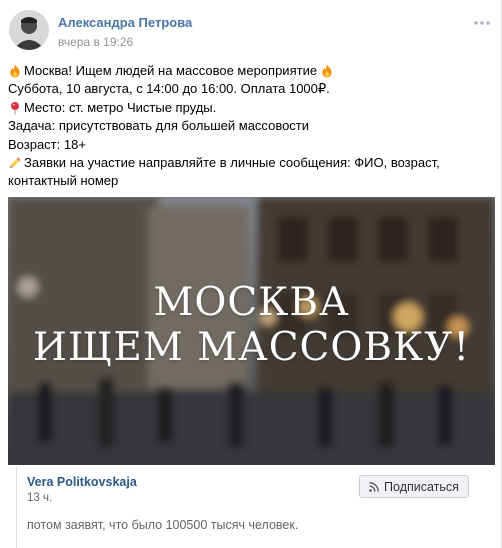 This screenshot has width=502, height=548. Describe the element at coordinates (251, 347) in the screenshot. I see `photo-headline-line2: ИЩЕМ МАССОВКУ!` at that location.